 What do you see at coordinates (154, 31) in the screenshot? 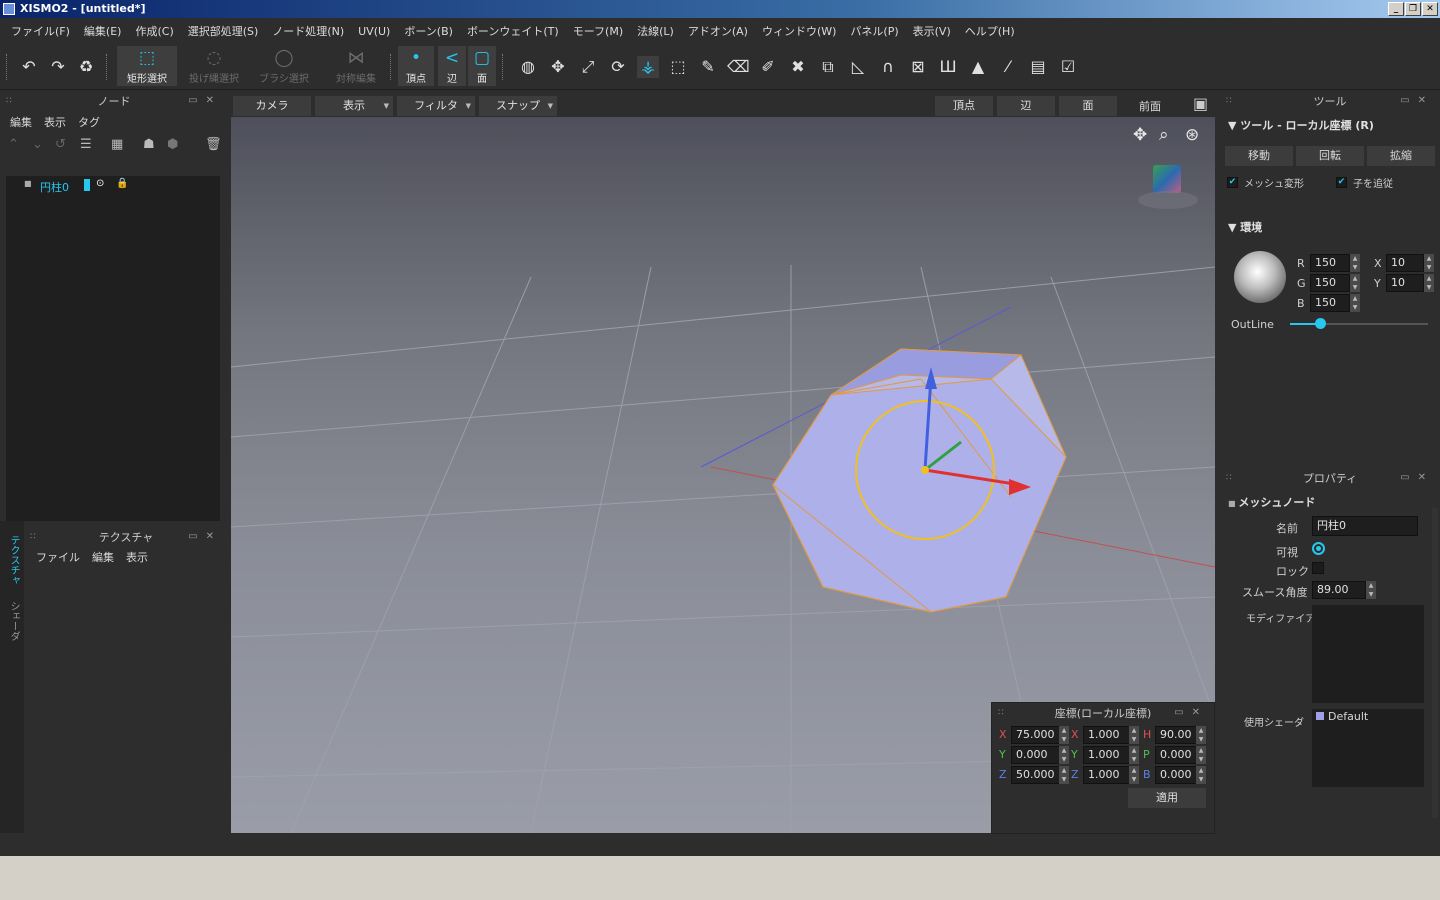
I see `menu-create: 作成(C)` at bounding box center [154, 31].